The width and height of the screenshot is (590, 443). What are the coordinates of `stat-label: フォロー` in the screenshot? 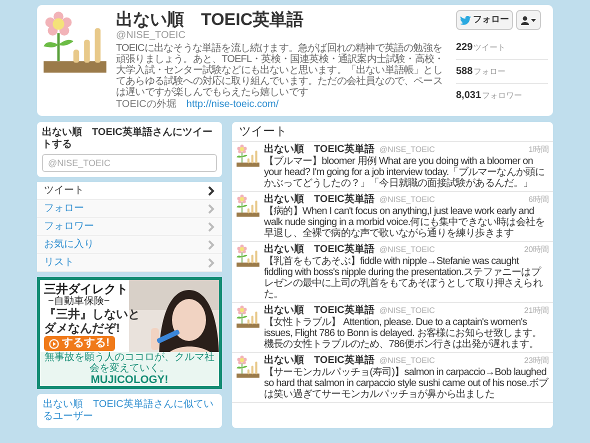 It's located at (490, 72).